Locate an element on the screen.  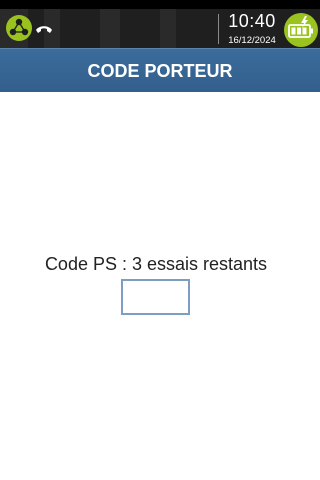
pin-prompt: Code PS : 3 essais restants is located at coordinates (156, 264).